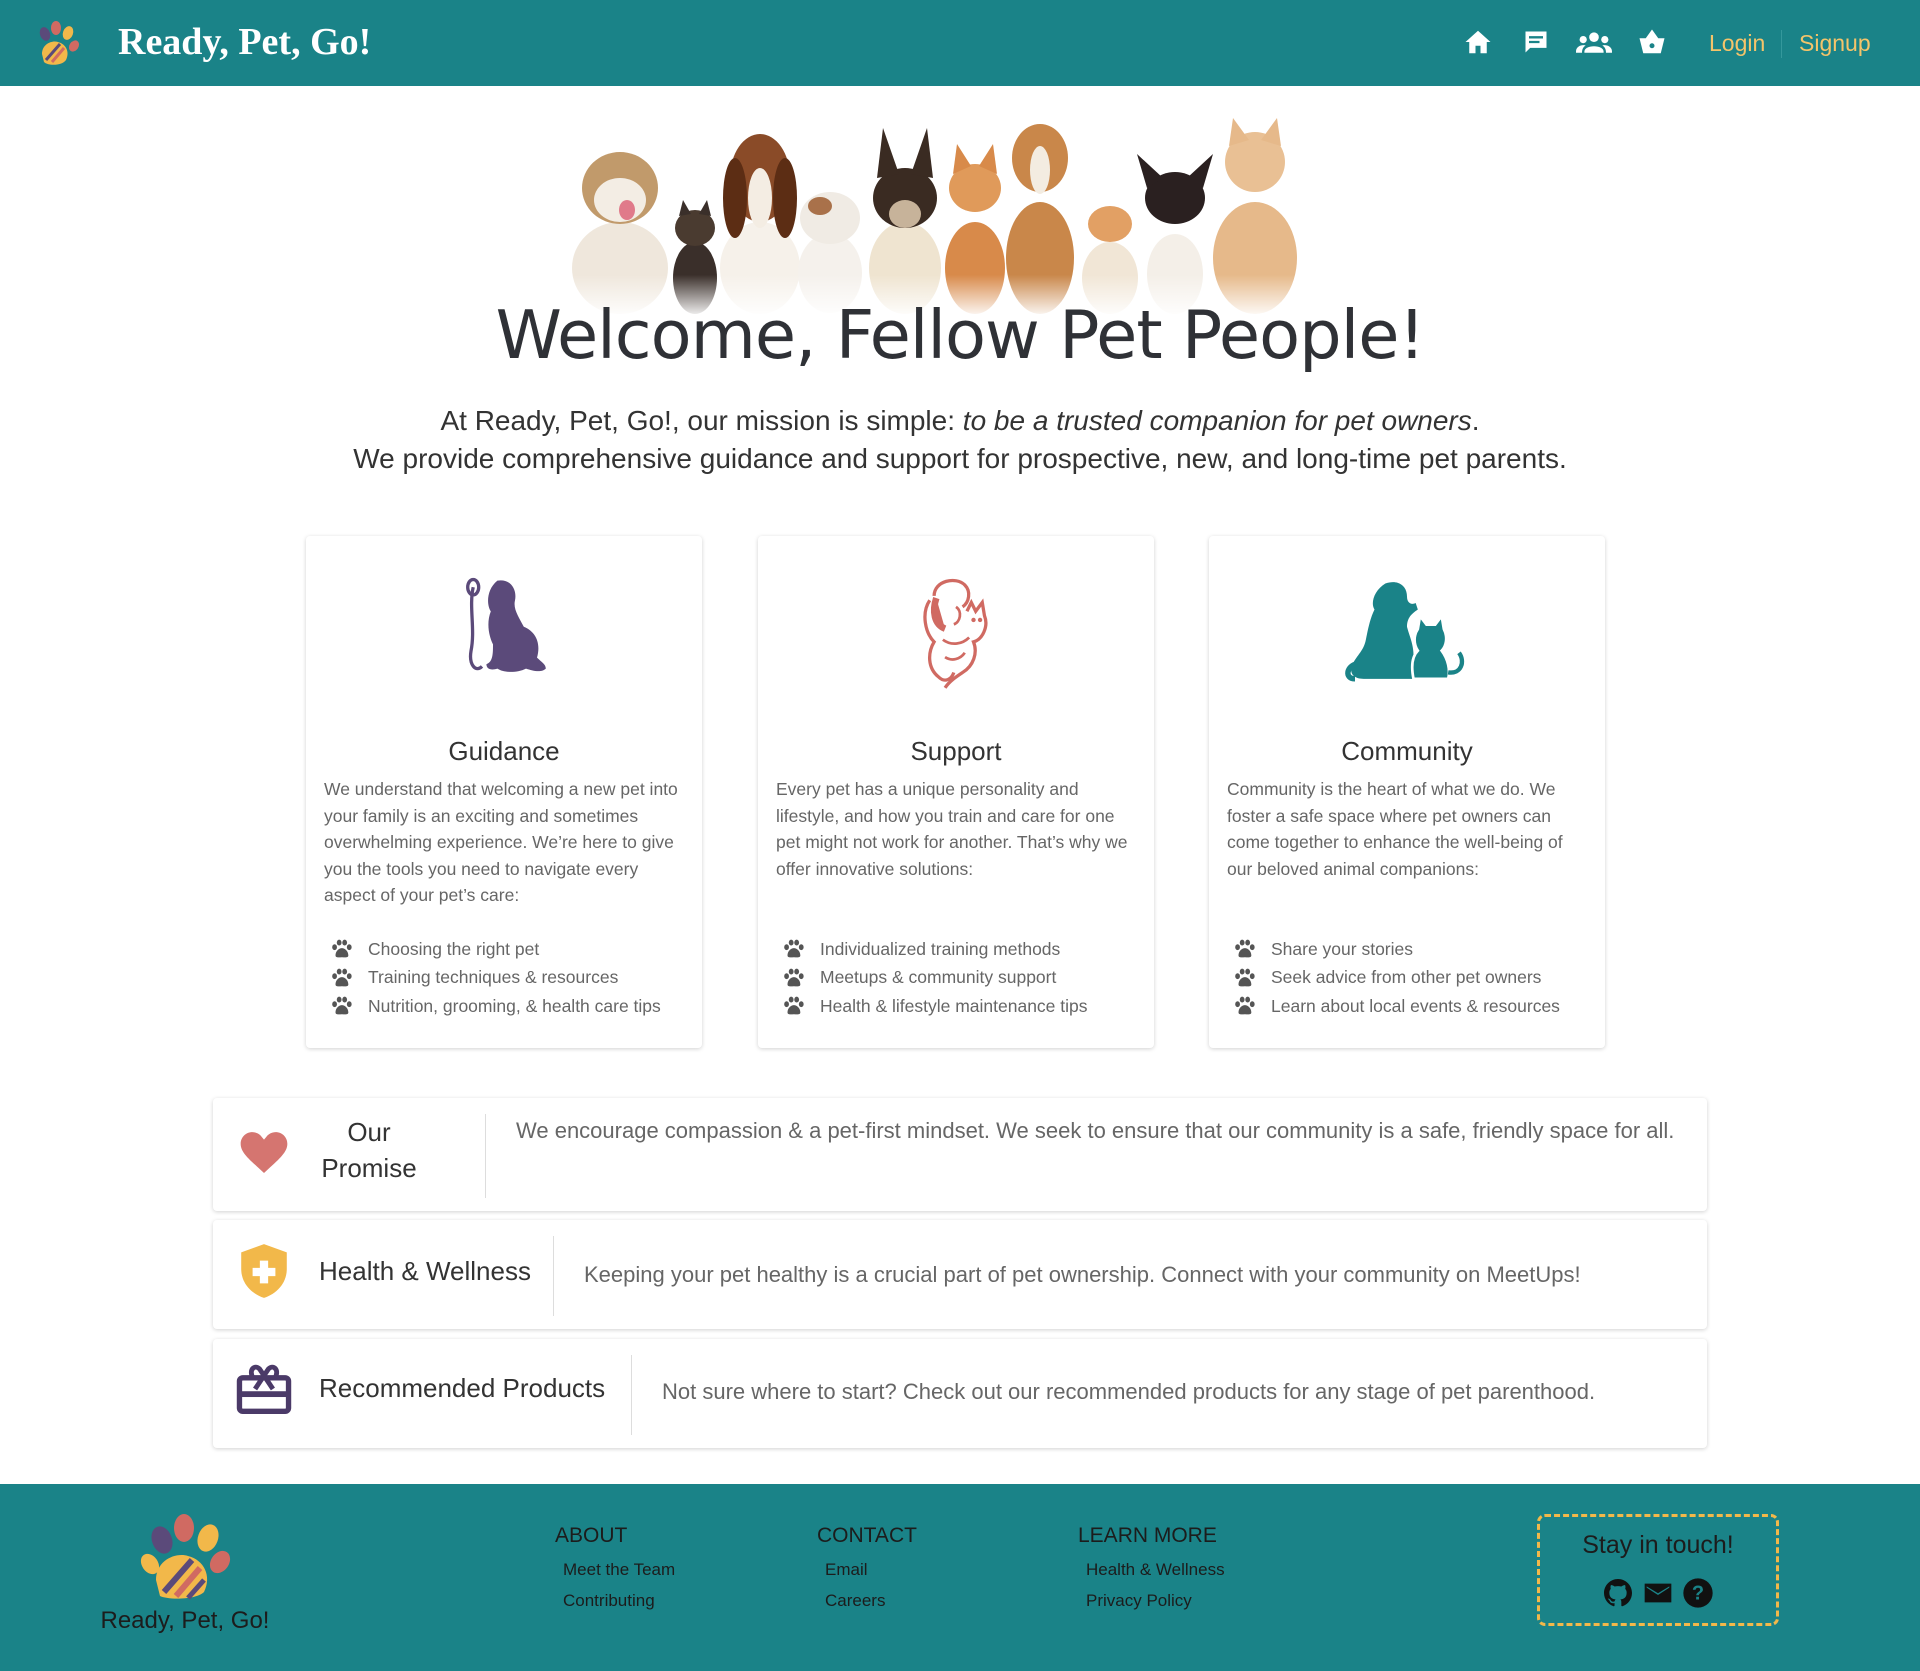 This screenshot has width=1920, height=1671. Describe the element at coordinates (454, 948) in the screenshot. I see `list-item-text: Choosing the right pet` at that location.